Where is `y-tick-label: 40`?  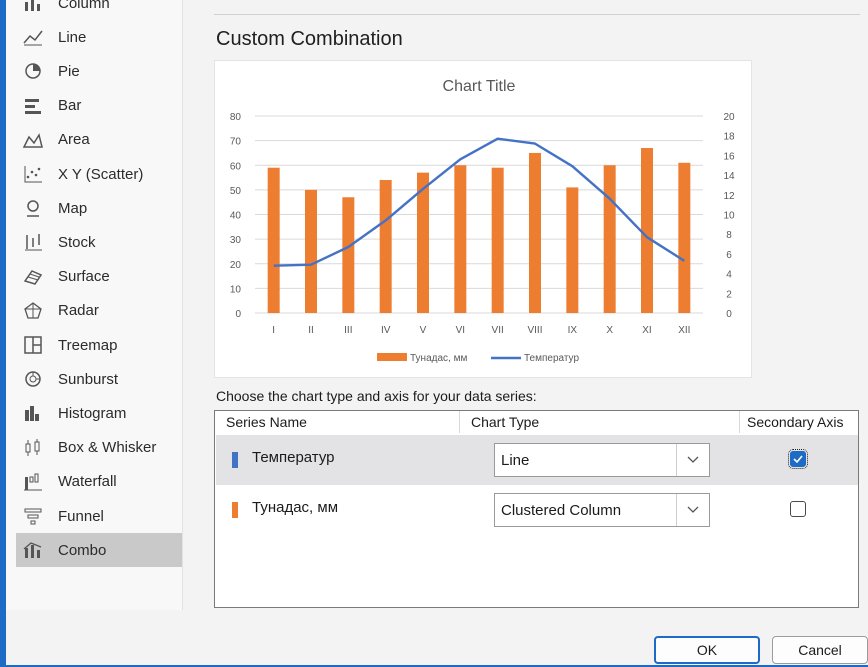
y-tick-label: 40 is located at coordinates (236, 216).